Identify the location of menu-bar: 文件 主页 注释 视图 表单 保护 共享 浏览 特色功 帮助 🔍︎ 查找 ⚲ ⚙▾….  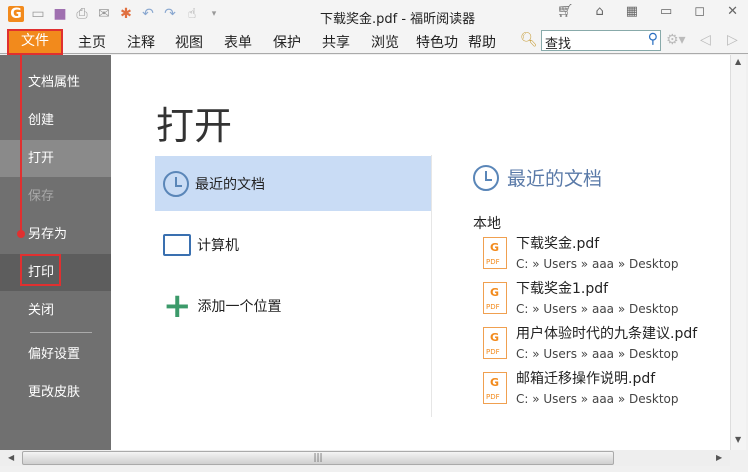
(374, 42).